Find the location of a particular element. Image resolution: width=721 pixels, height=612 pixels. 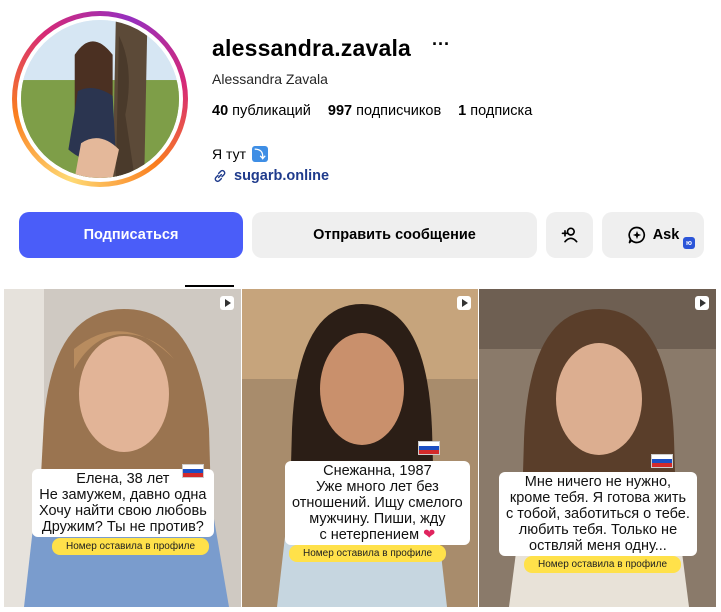

link-icon is located at coordinates (220, 176).